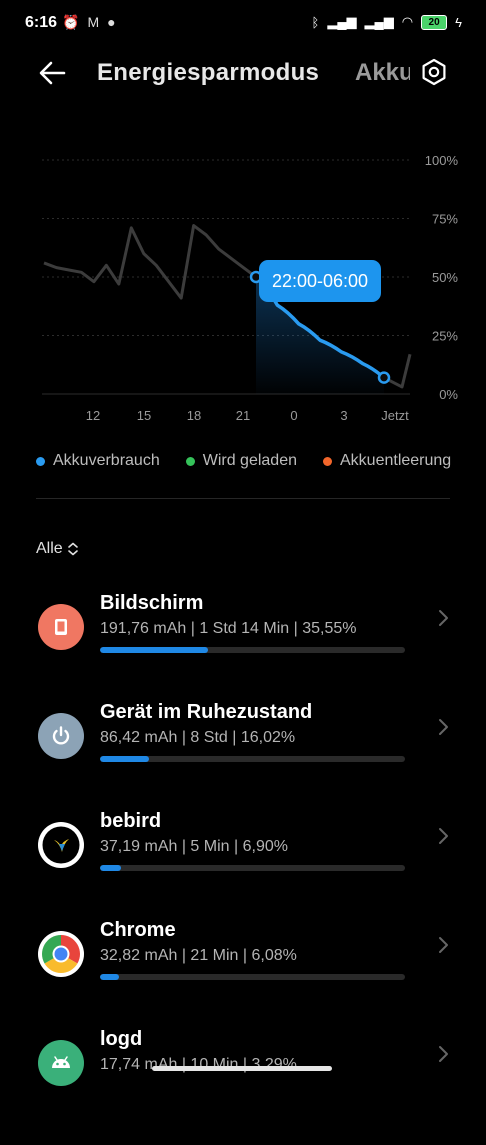  Describe the element at coordinates (111, 22) in the screenshot. I see `app-notification-icon: ●` at that location.